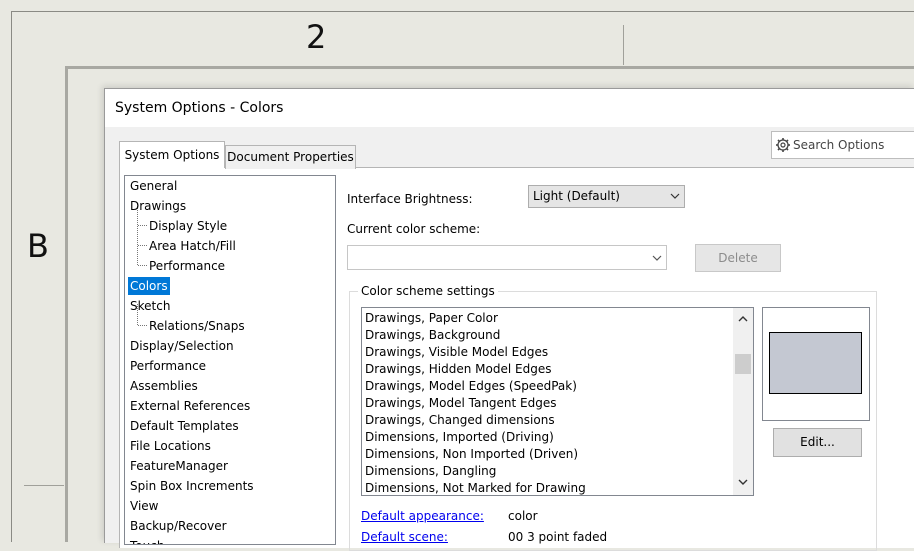 The height and width of the screenshot is (551, 914). Describe the element at coordinates (475, 487) in the screenshot. I see `list-item: Dimensions, Not Marked for Drawing` at that location.